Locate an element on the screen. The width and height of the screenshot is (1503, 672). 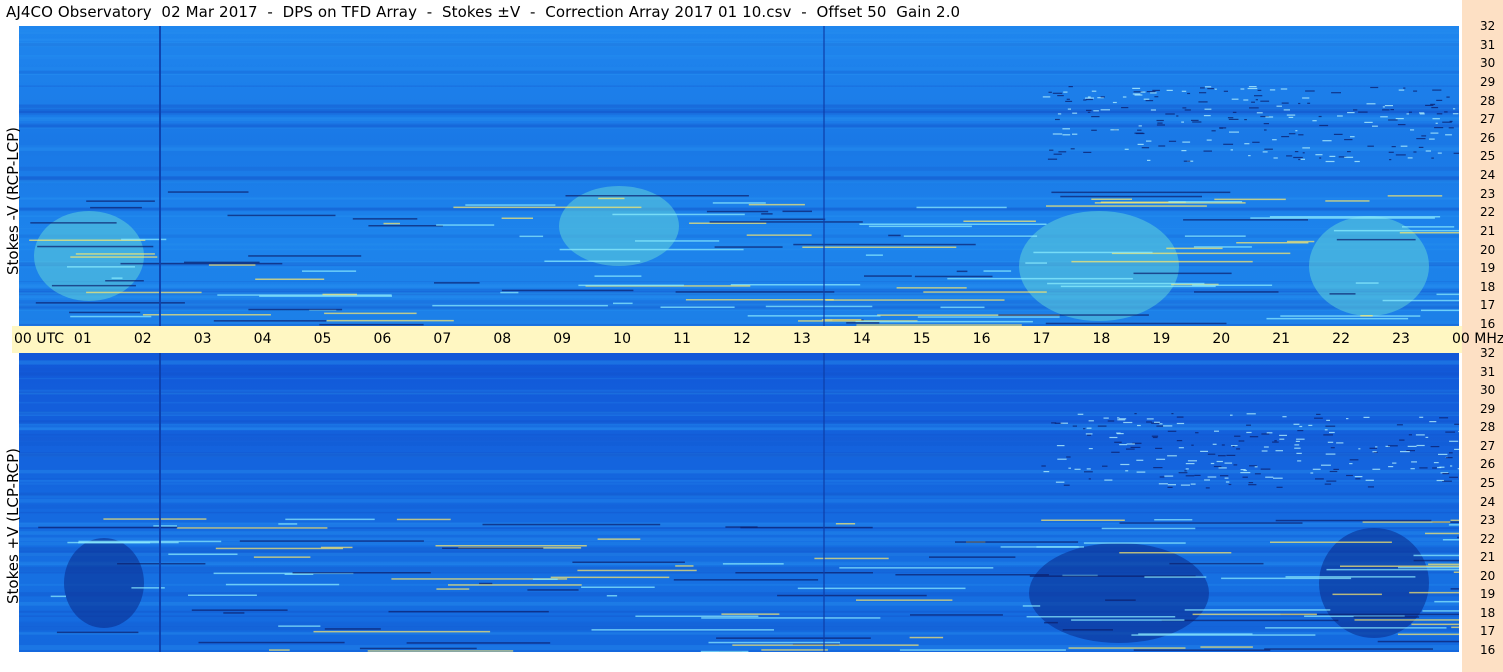
frequency-tick-label: 26 is located at coordinates (1488, 137).